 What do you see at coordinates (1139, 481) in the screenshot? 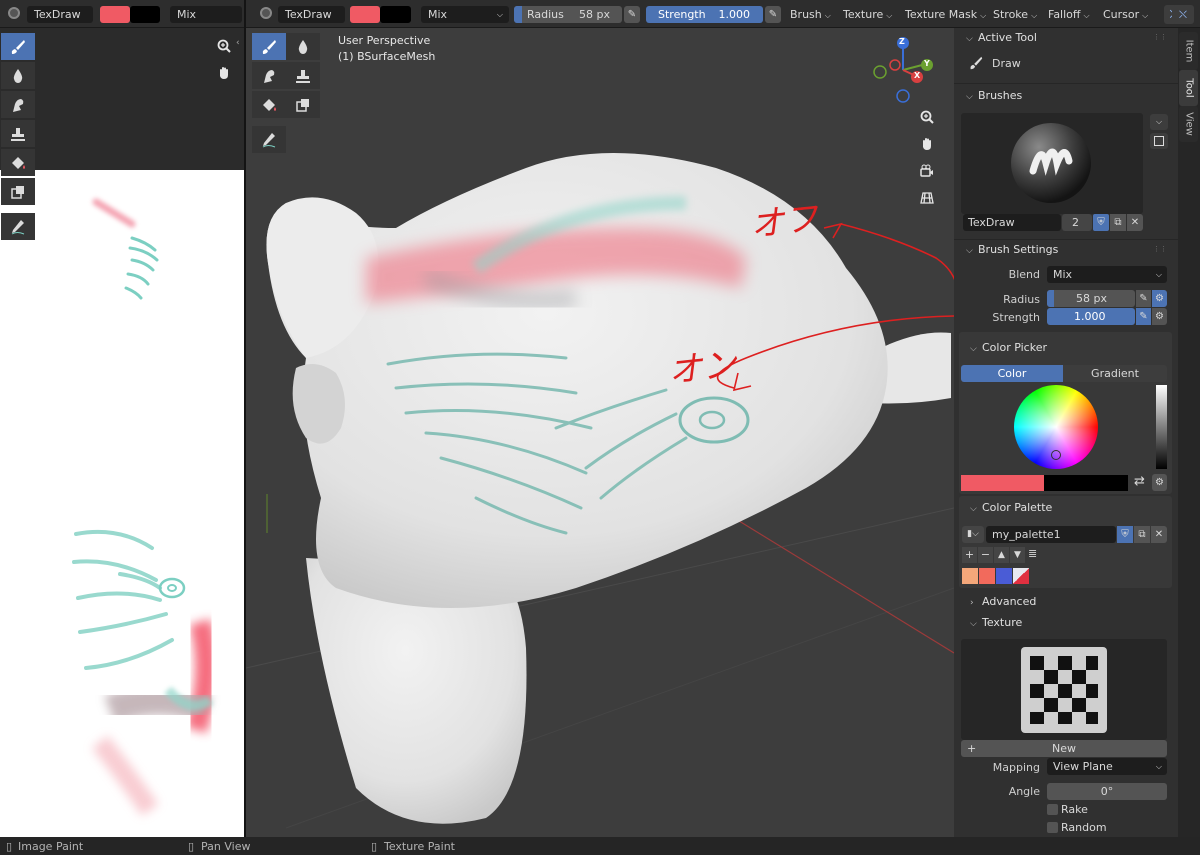
I see `swap-colors-icon: ⇄` at bounding box center [1139, 481].